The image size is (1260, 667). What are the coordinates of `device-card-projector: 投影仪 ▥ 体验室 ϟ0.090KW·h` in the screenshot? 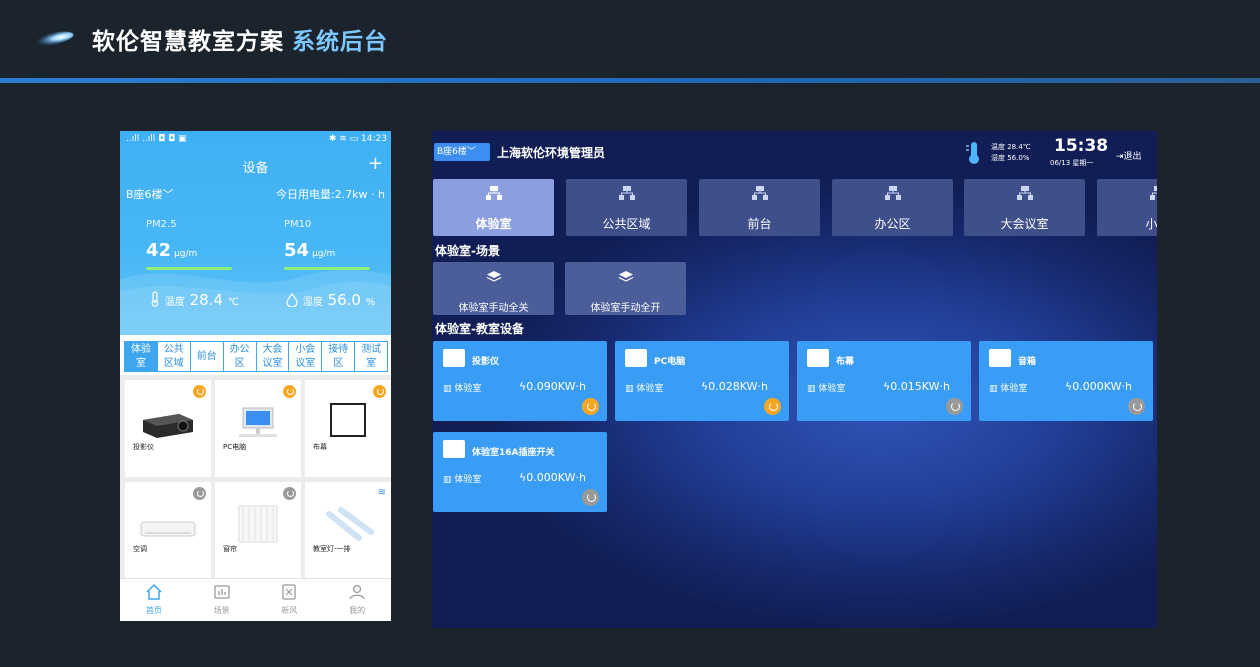 It's located at (520, 381).